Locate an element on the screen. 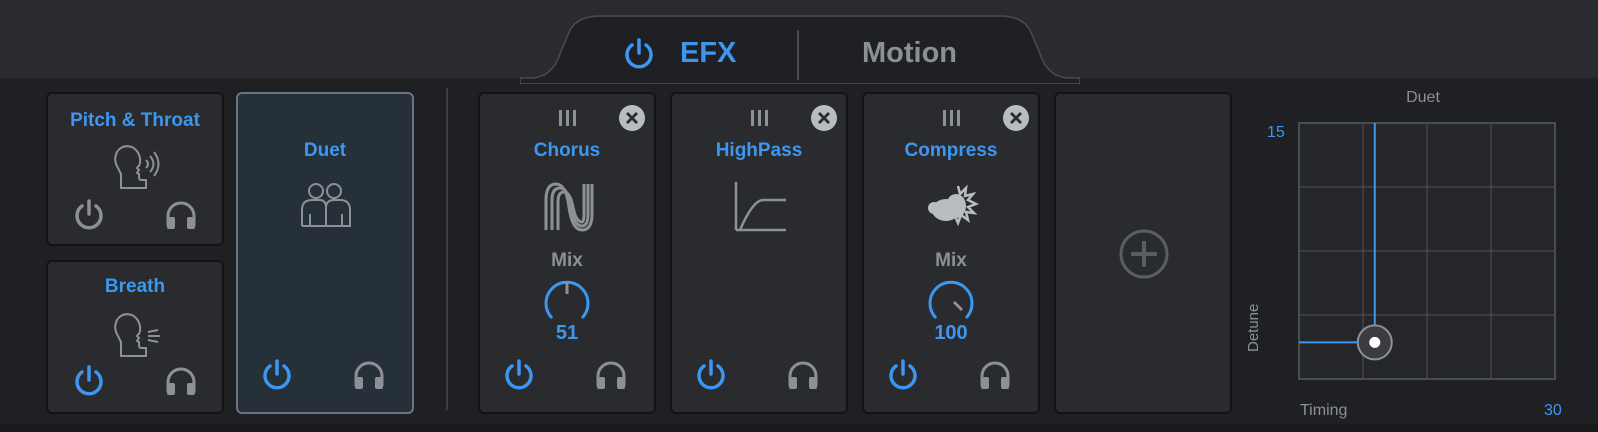 The height and width of the screenshot is (432, 1598). module-title: Breath is located at coordinates (135, 286).